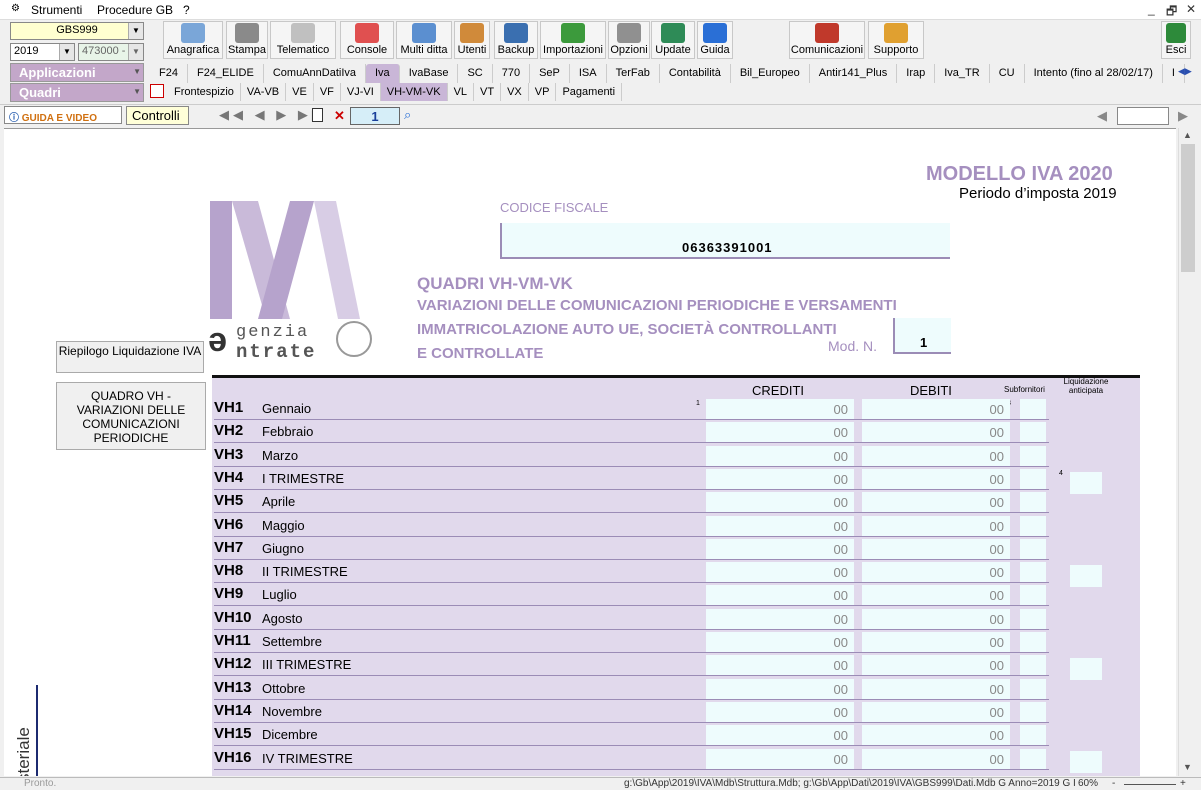  What do you see at coordinates (1150, 784) in the screenshot?
I see `zoom-slider` at bounding box center [1150, 784].